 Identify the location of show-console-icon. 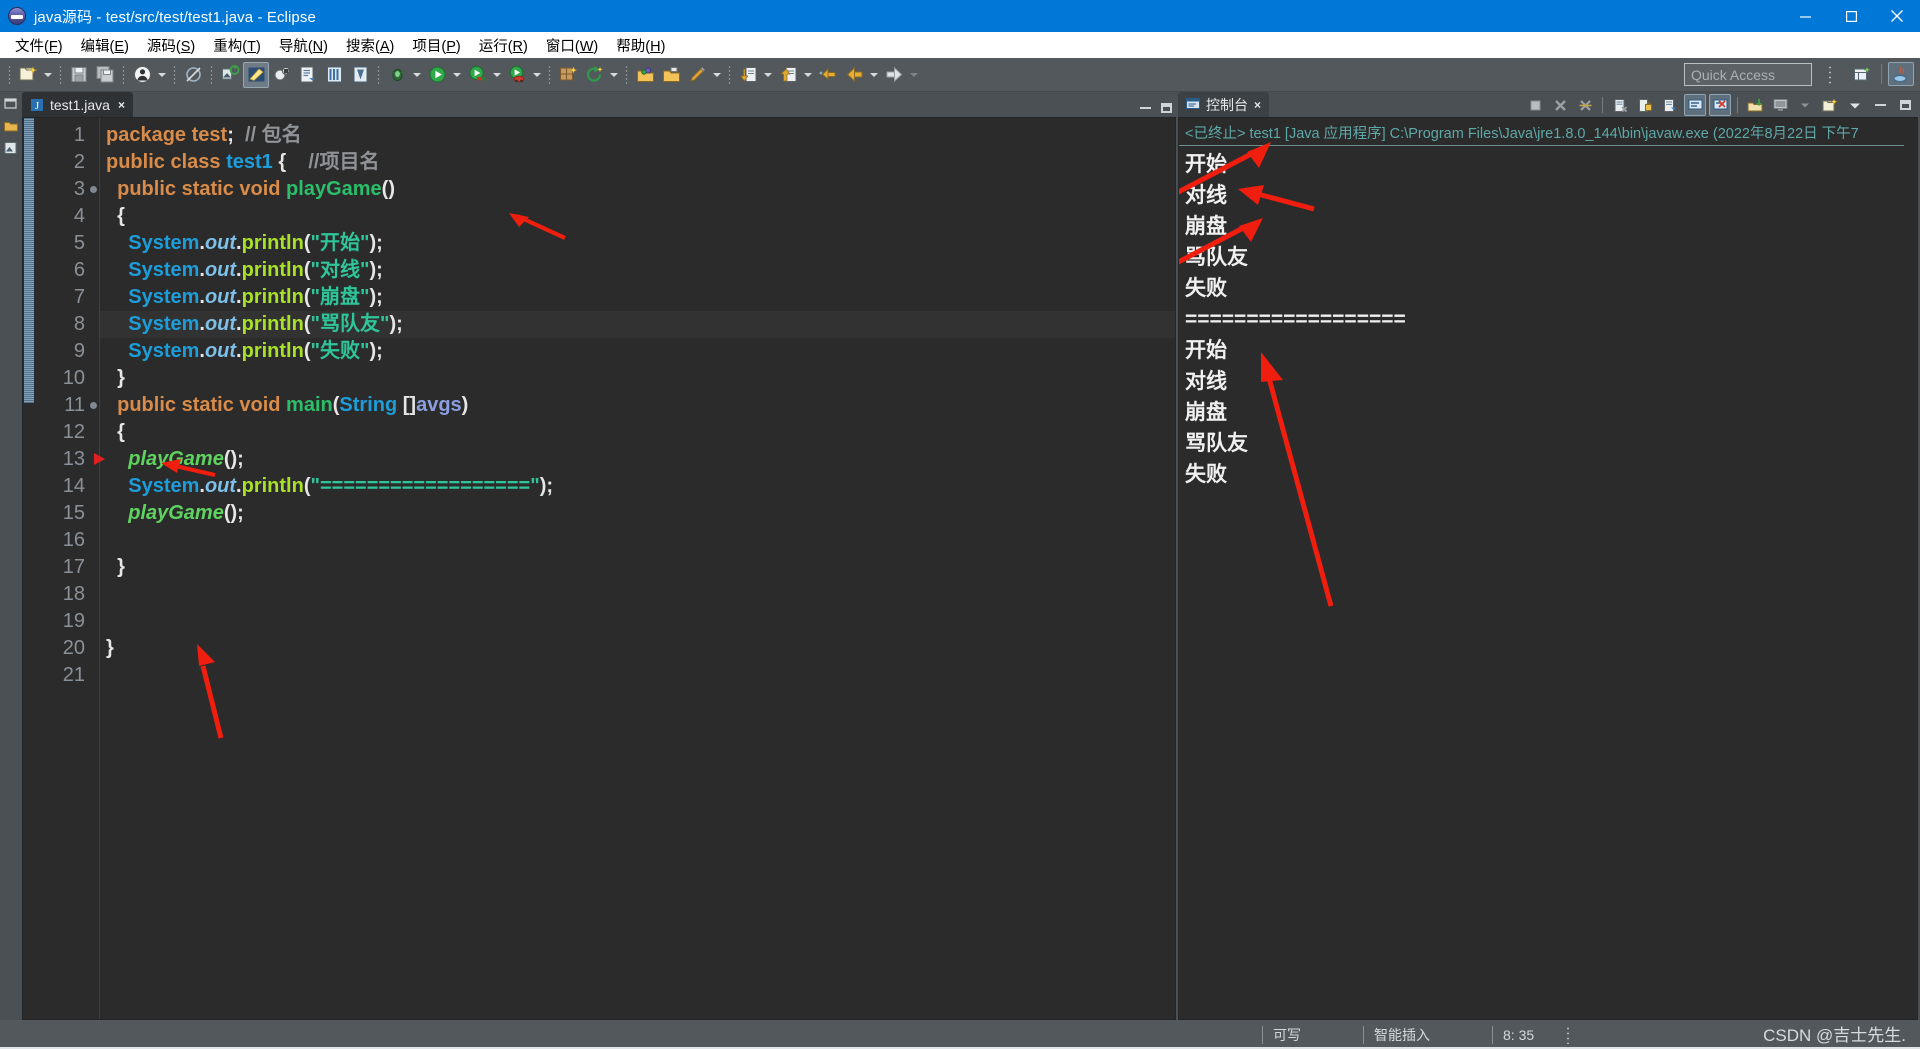
(1780, 105).